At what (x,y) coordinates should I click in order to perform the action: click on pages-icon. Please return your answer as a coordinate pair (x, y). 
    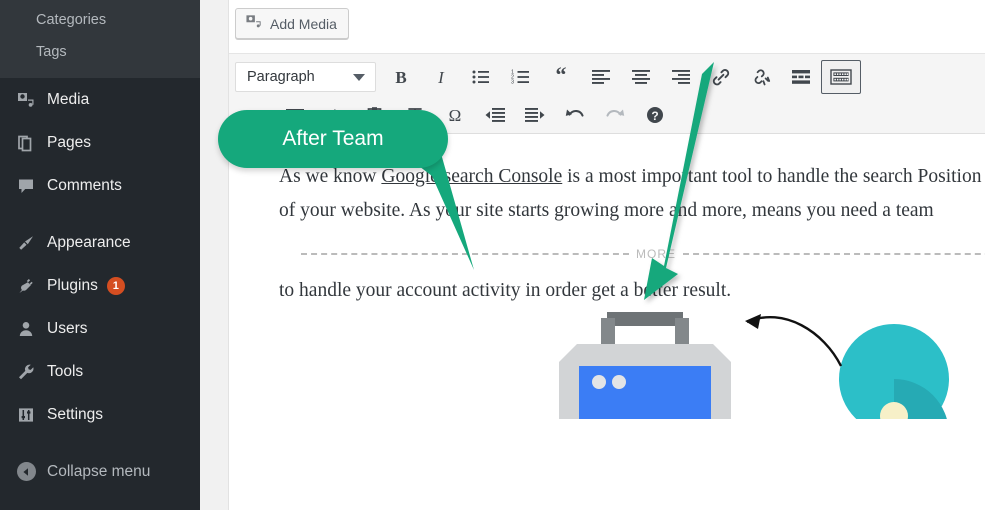
    Looking at the image, I should click on (26, 143).